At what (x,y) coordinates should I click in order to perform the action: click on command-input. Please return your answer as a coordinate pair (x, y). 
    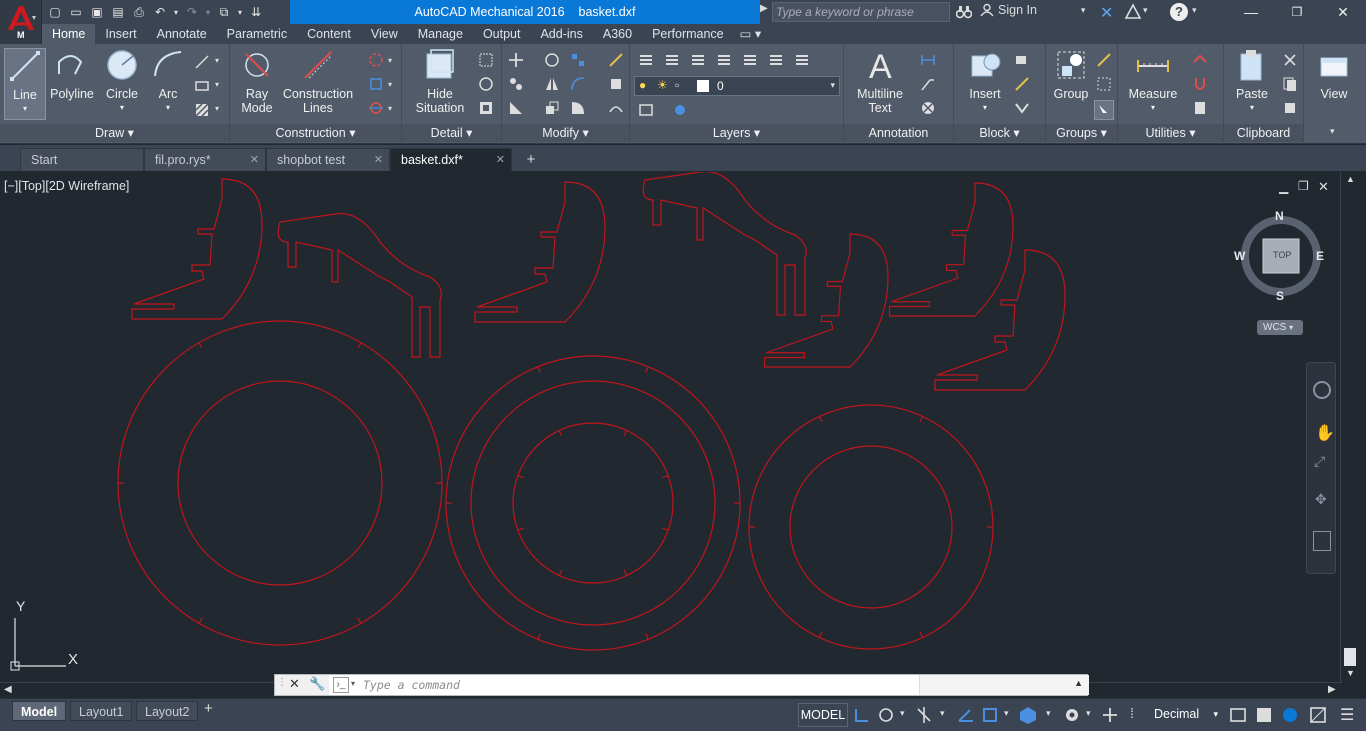
    Looking at the image, I should click on (638, 685).